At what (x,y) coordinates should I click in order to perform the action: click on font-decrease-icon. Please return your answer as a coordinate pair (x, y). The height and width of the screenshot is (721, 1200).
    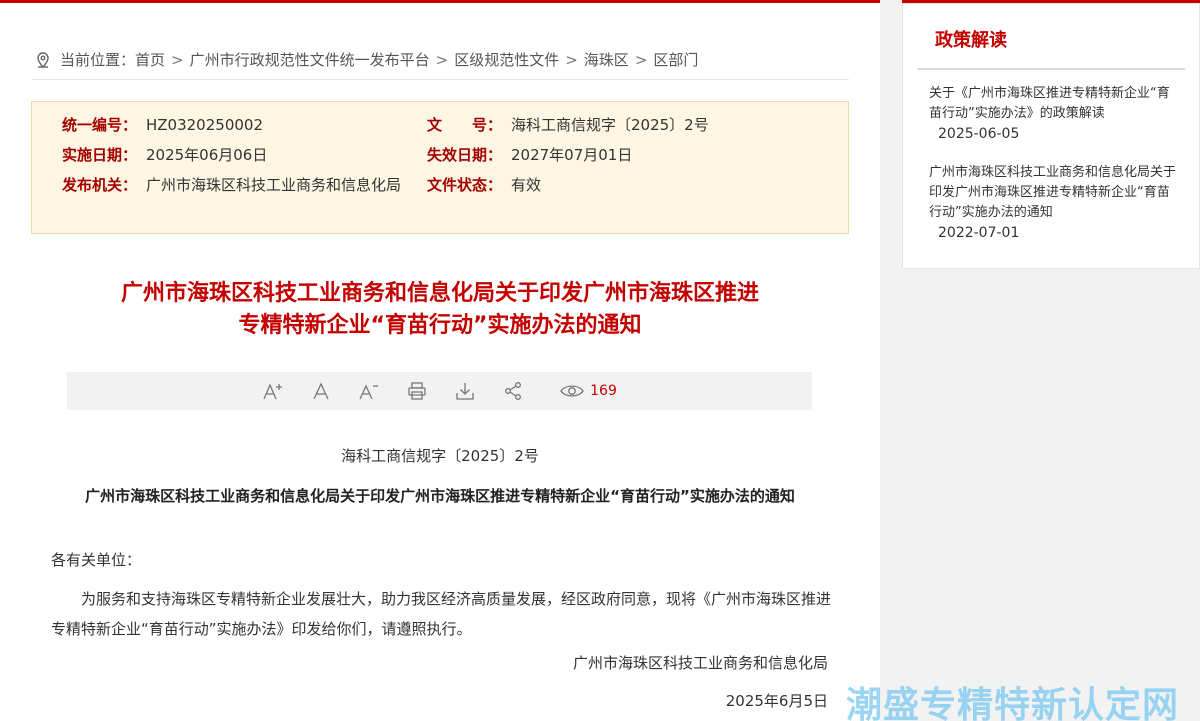
    Looking at the image, I should click on (369, 391).